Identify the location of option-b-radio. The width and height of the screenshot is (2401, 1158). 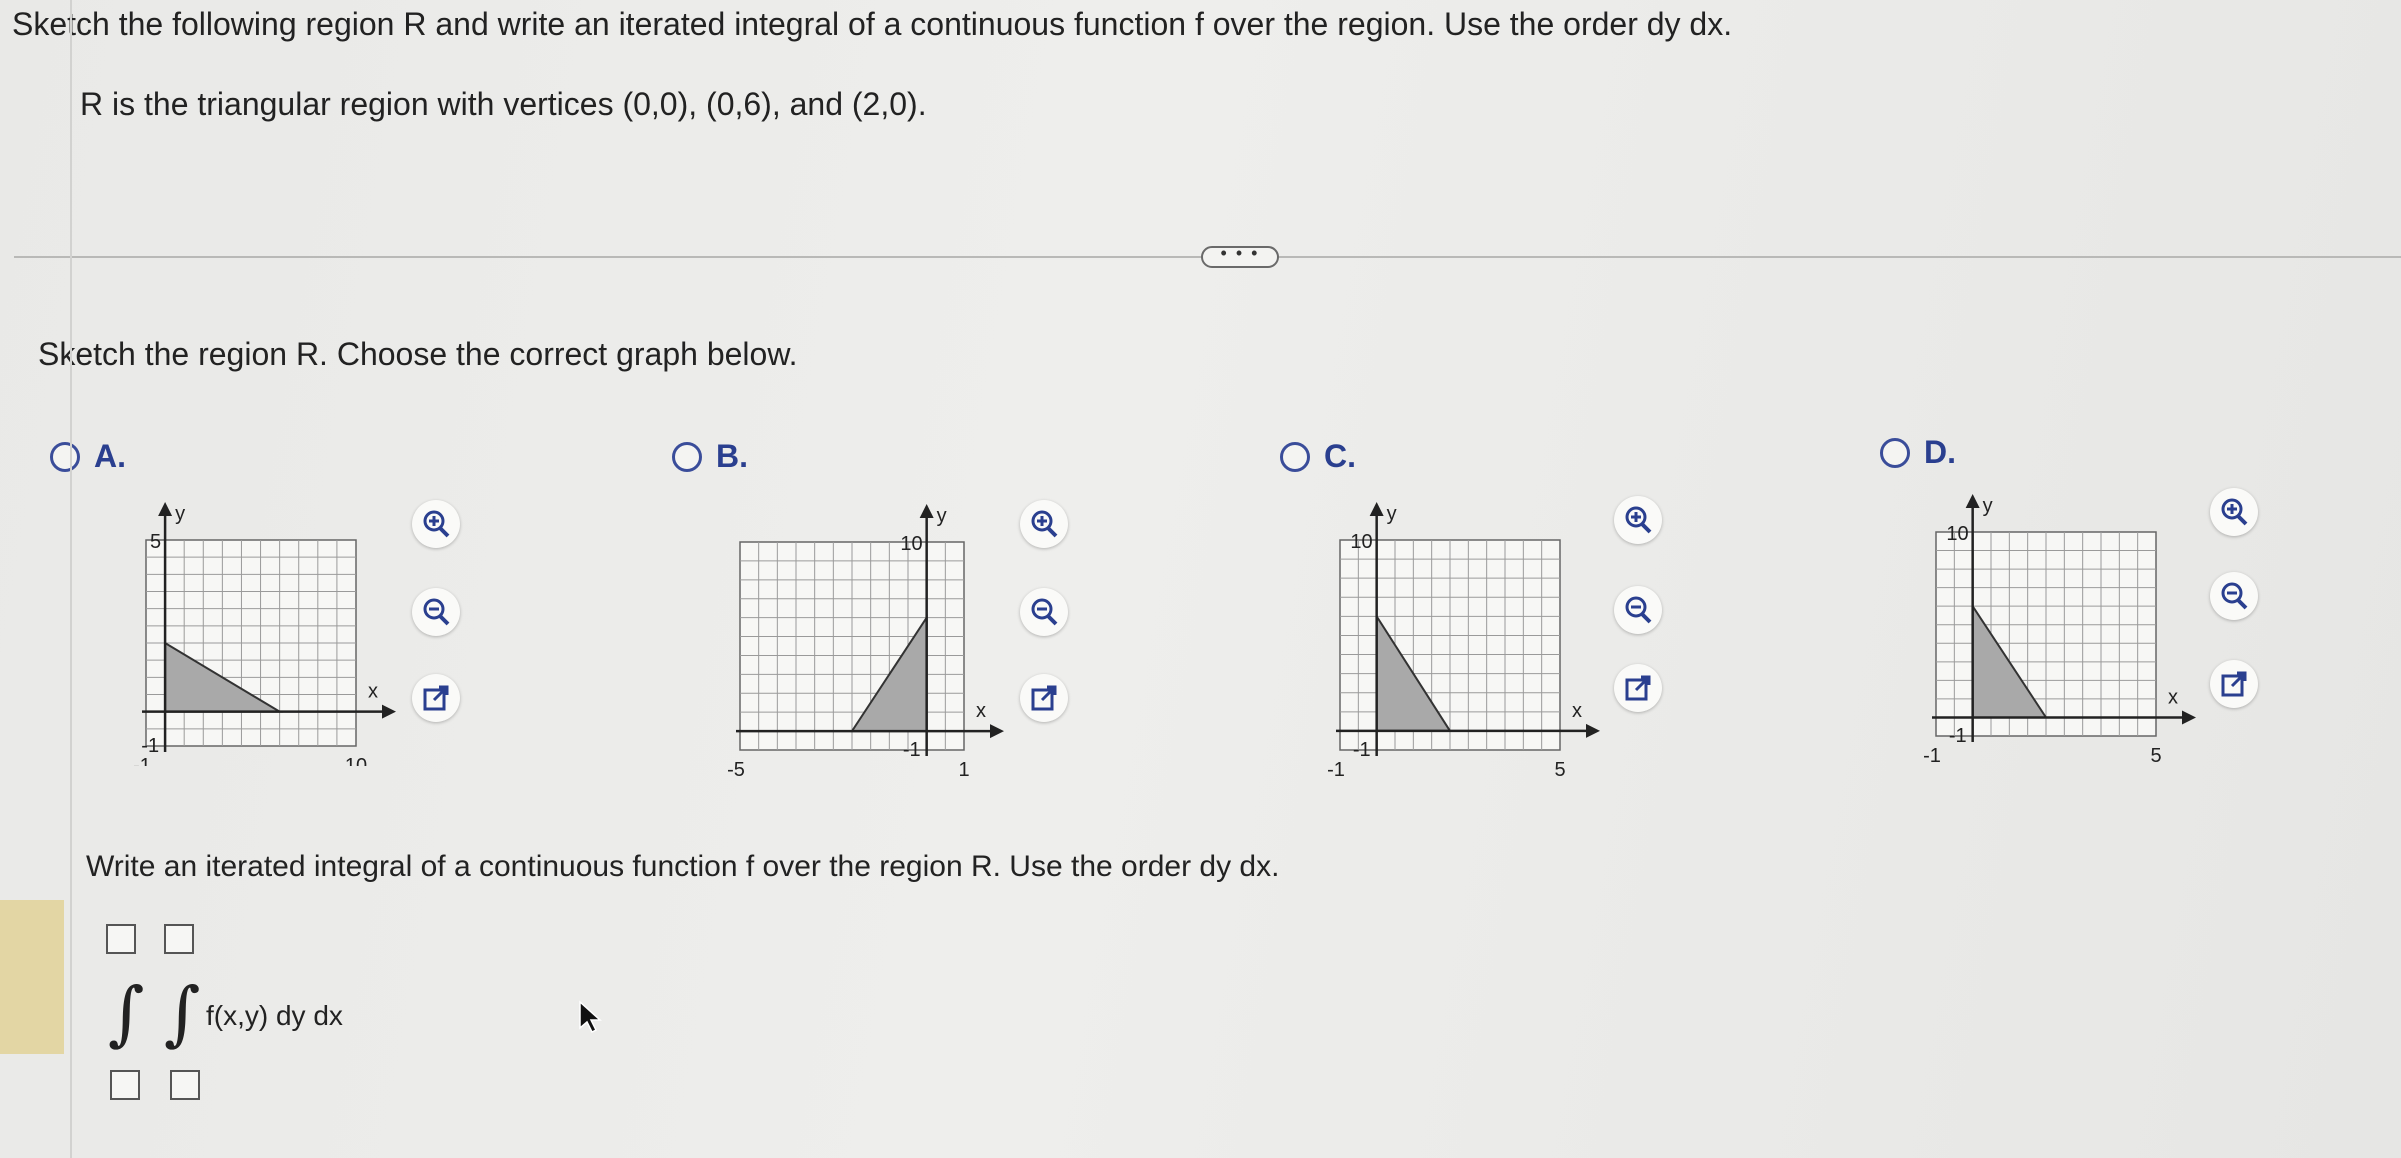
(687, 456).